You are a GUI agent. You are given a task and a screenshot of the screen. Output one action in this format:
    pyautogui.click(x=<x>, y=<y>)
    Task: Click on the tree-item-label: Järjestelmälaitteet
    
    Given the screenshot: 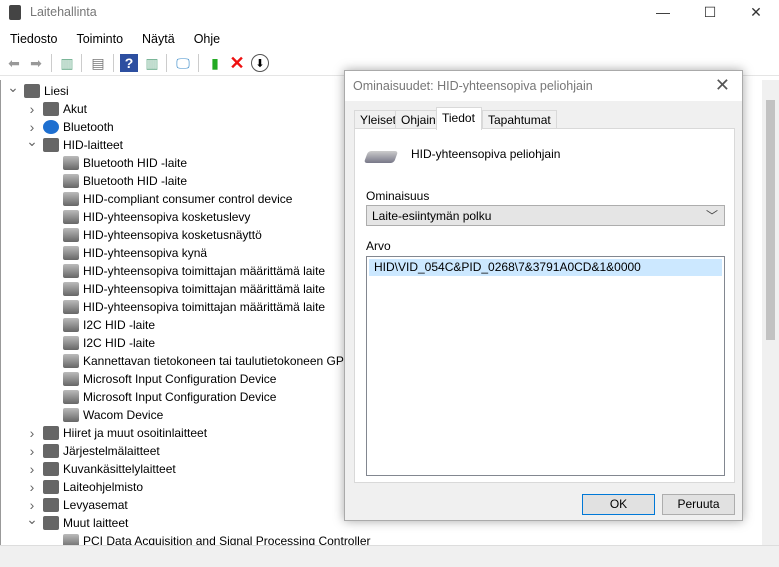 What is the action you would take?
    pyautogui.click(x=111, y=451)
    